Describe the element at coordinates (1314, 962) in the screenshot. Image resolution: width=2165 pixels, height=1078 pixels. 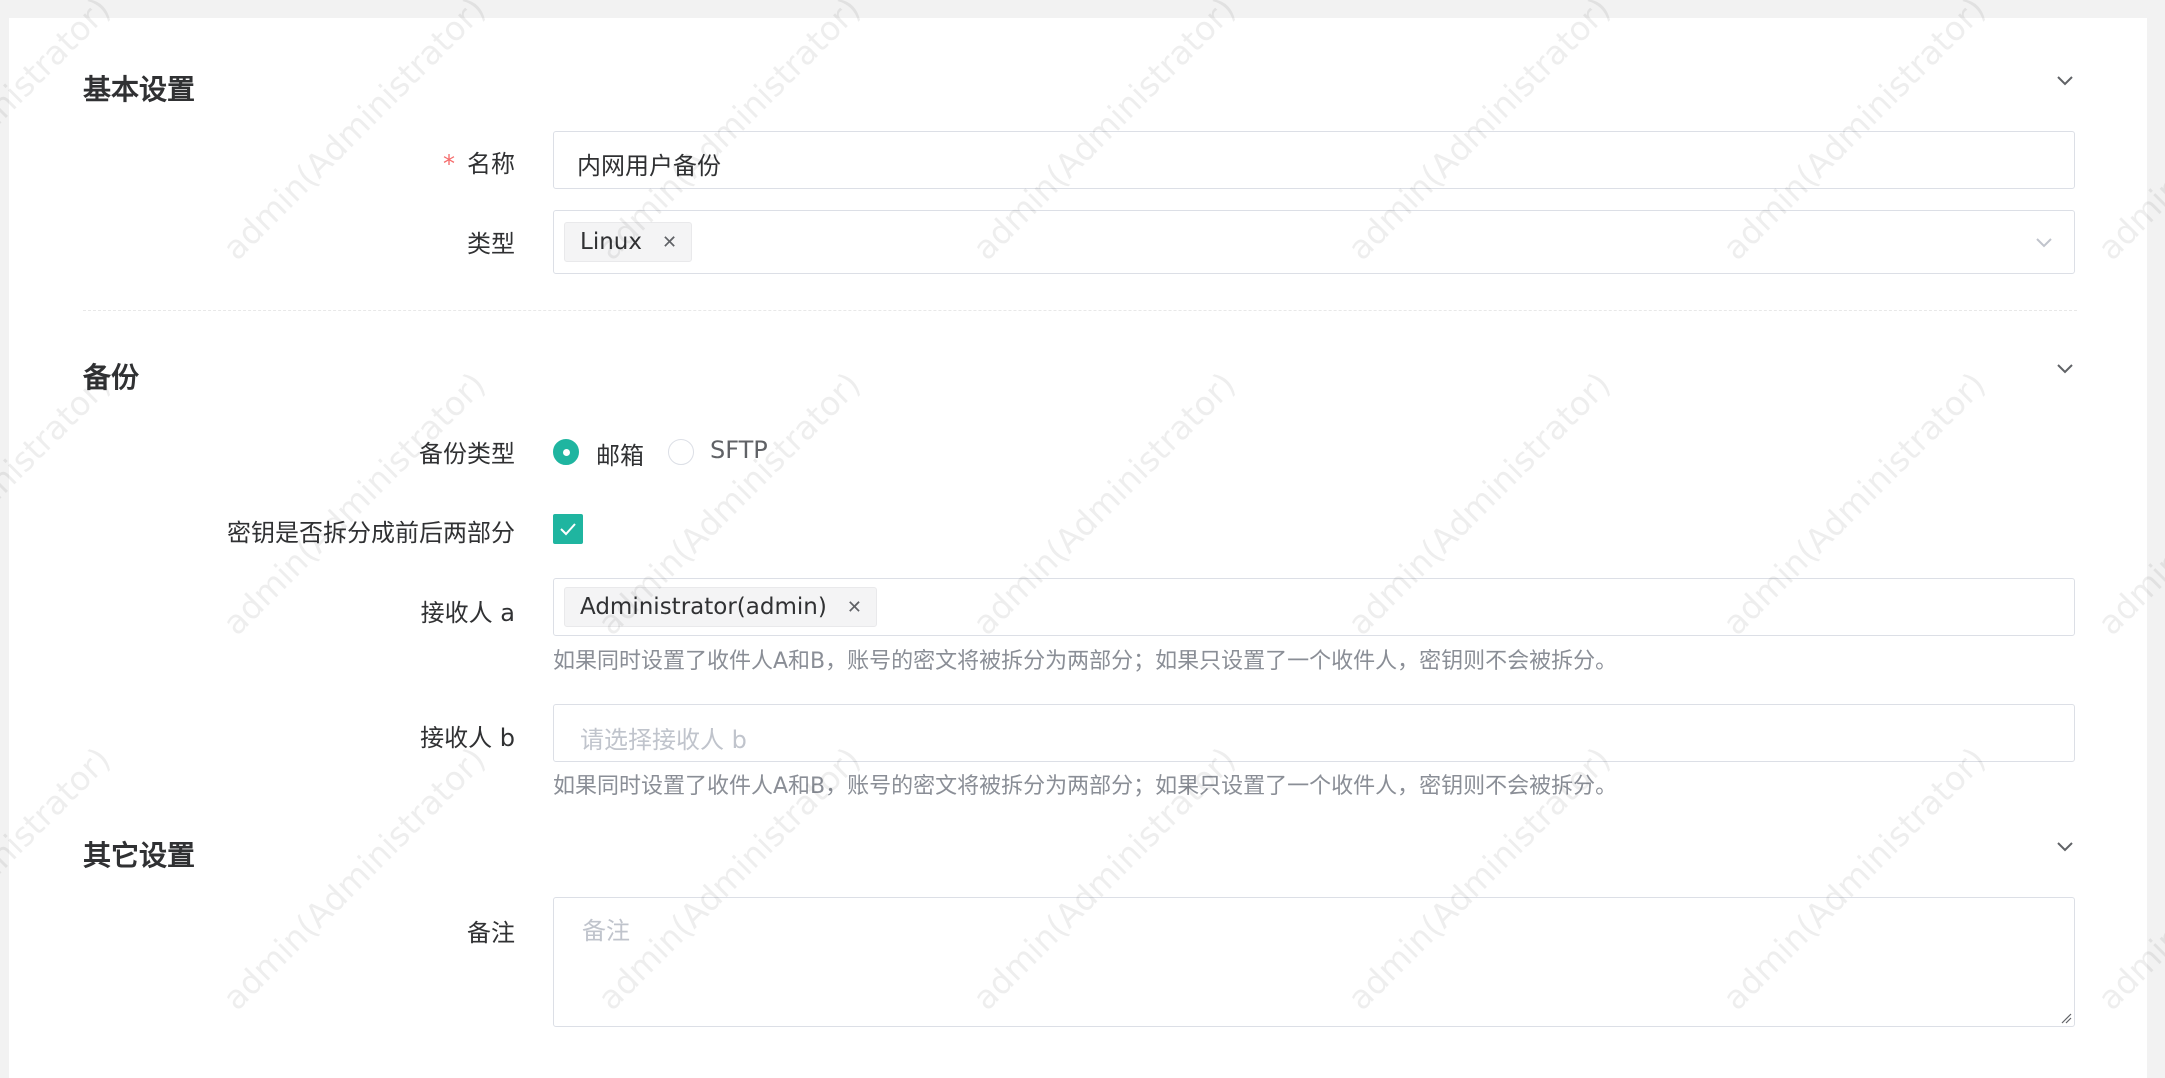
I see `remark-textarea: 备注` at that location.